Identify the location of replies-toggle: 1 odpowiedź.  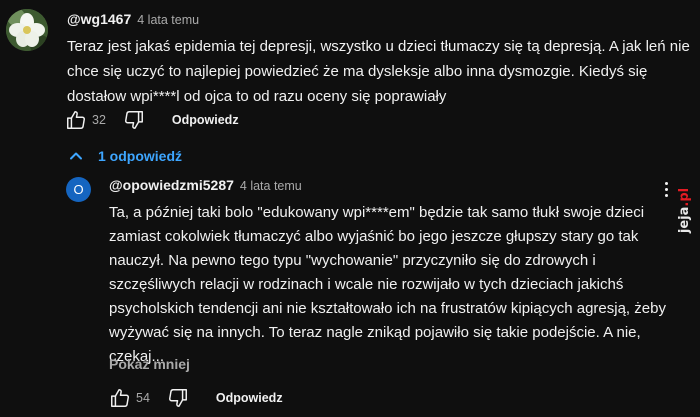
(124, 156).